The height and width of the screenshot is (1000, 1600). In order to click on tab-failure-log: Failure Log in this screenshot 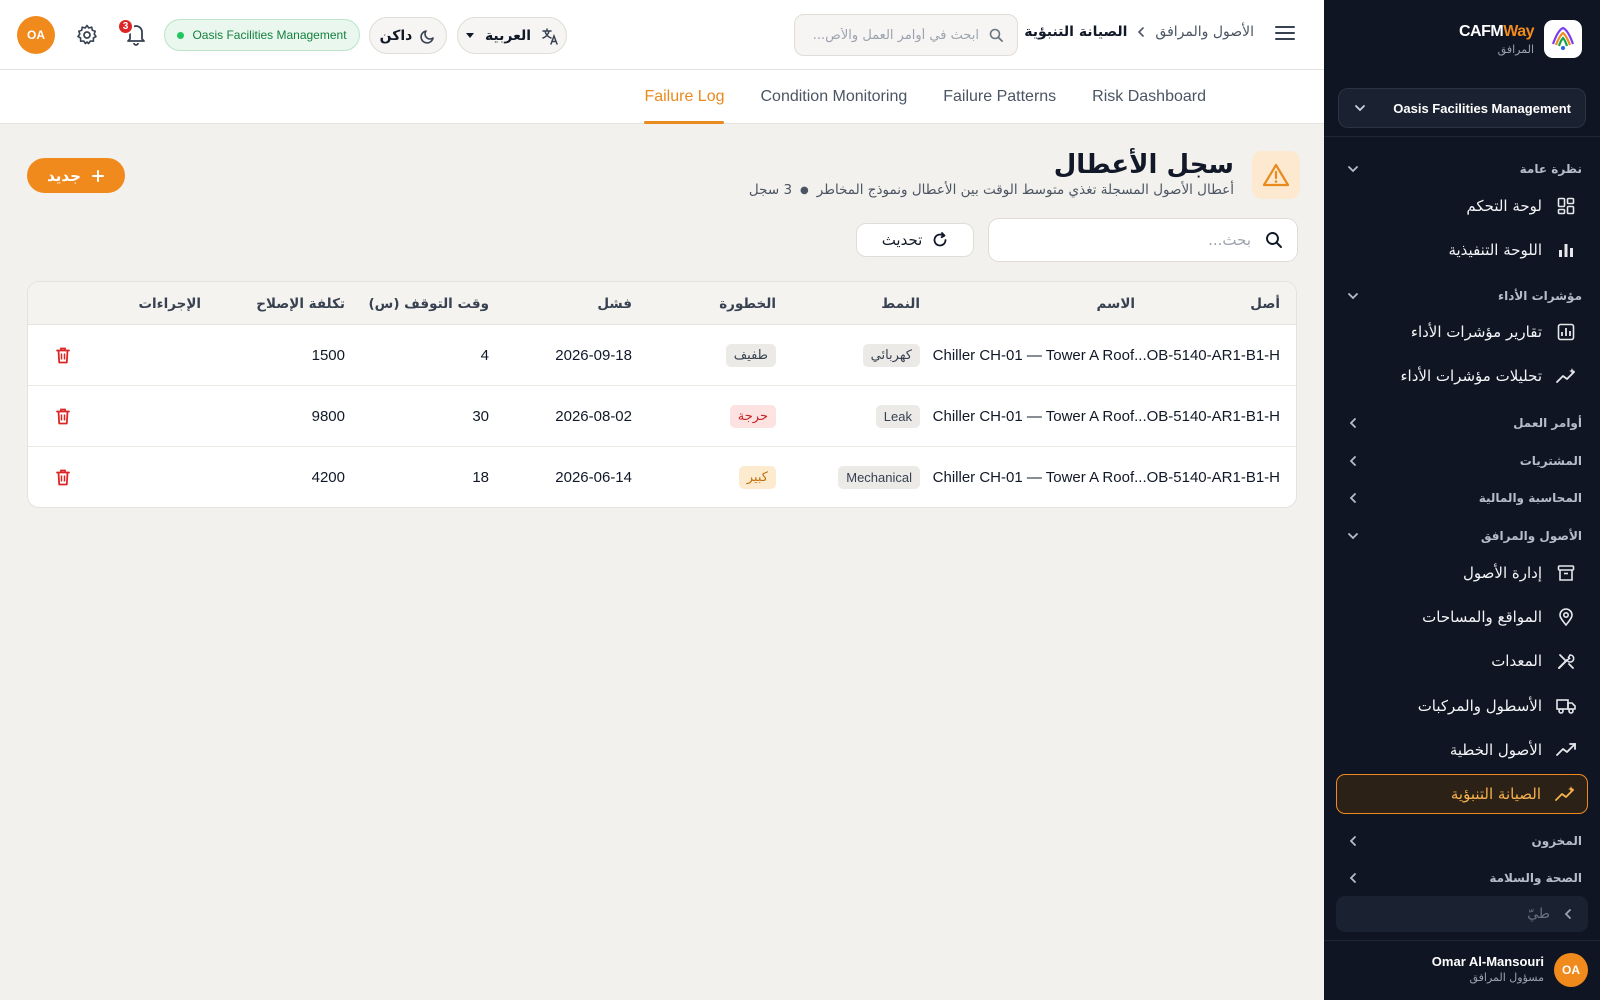, I will do `click(684, 97)`.